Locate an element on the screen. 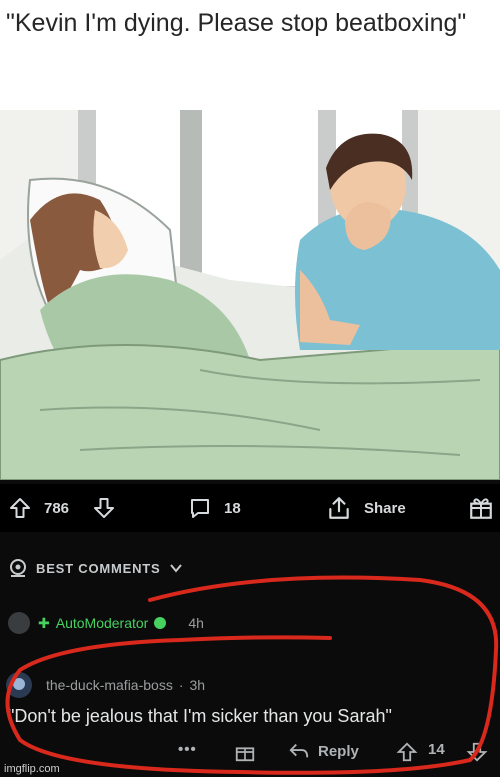  comment-upvote-button is located at coordinates (407, 752).